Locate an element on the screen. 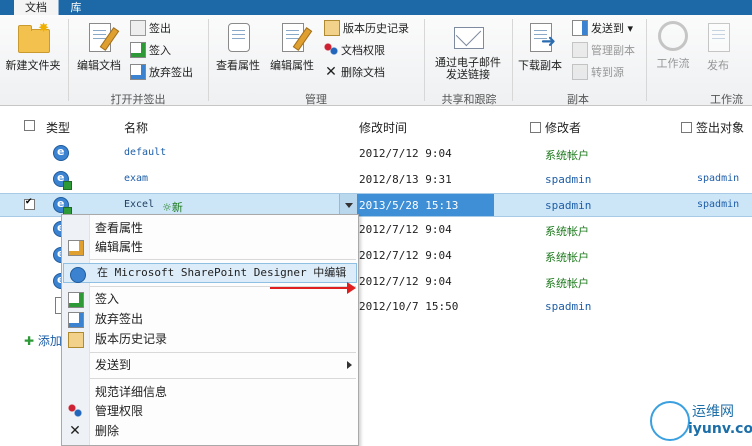 The width and height of the screenshot is (752, 446). check-out-button: 签出 is located at coordinates (150, 28).